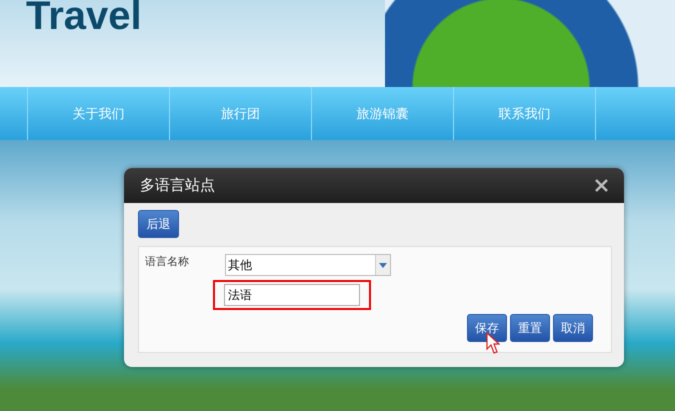 The image size is (675, 411). Describe the element at coordinates (601, 185) in the screenshot. I see `close-icon` at that location.